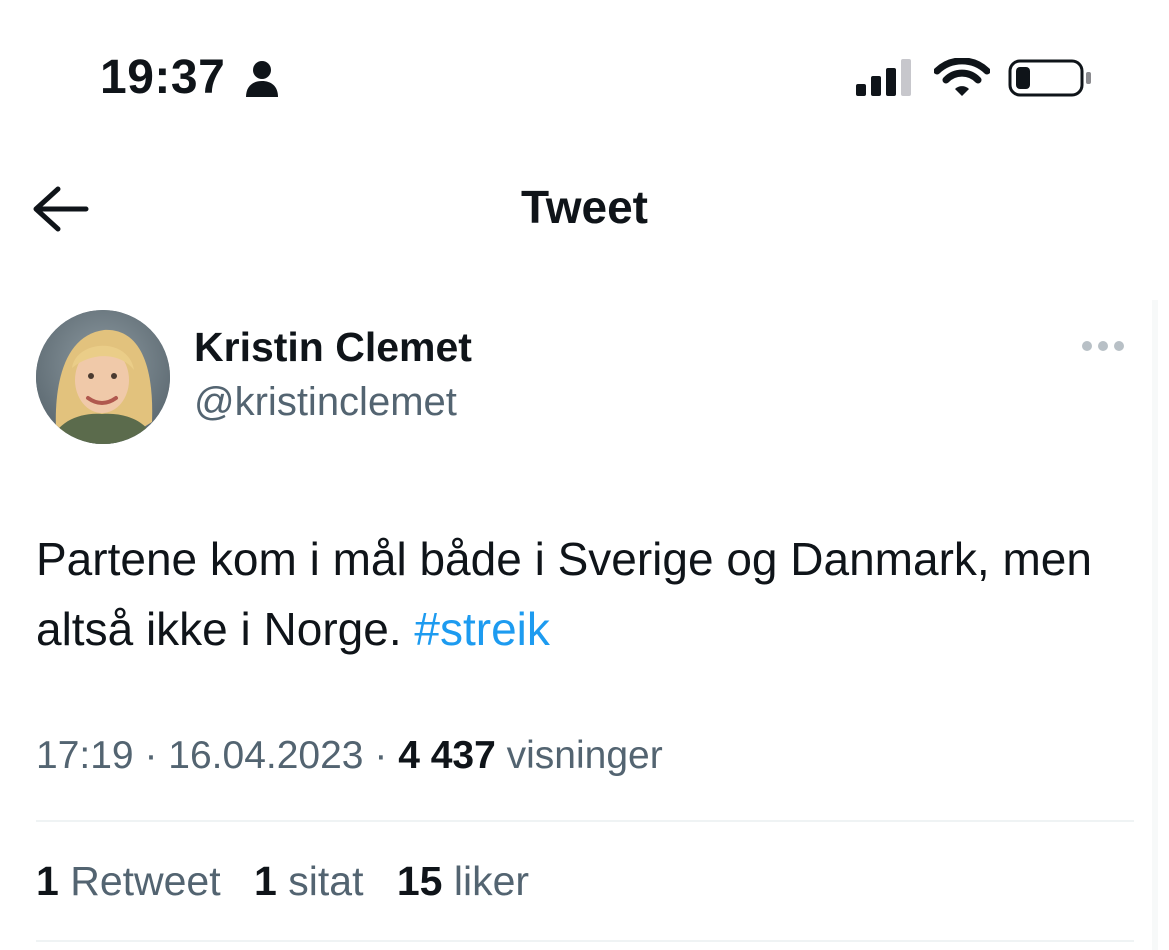 The width and height of the screenshot is (1169, 950). I want to click on retweets-count: 1, so click(47, 881).